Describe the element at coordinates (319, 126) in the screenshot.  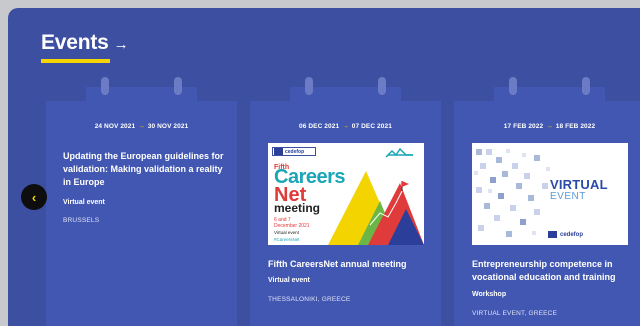
I see `date-start: 06 DEC 2021` at that location.